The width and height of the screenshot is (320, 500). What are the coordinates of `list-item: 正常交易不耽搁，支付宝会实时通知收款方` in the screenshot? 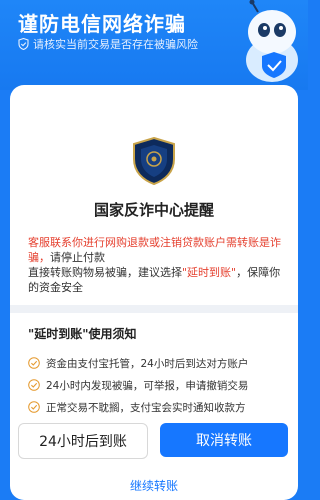 It's located at (159, 407).